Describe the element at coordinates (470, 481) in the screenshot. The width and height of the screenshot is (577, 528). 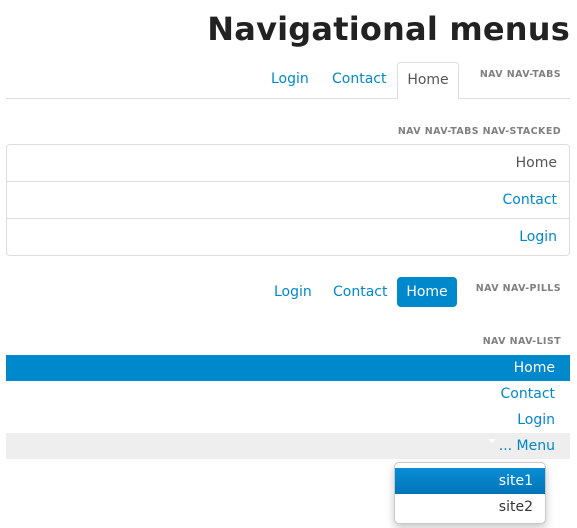
I see `dropdown-item-site1: site1` at that location.